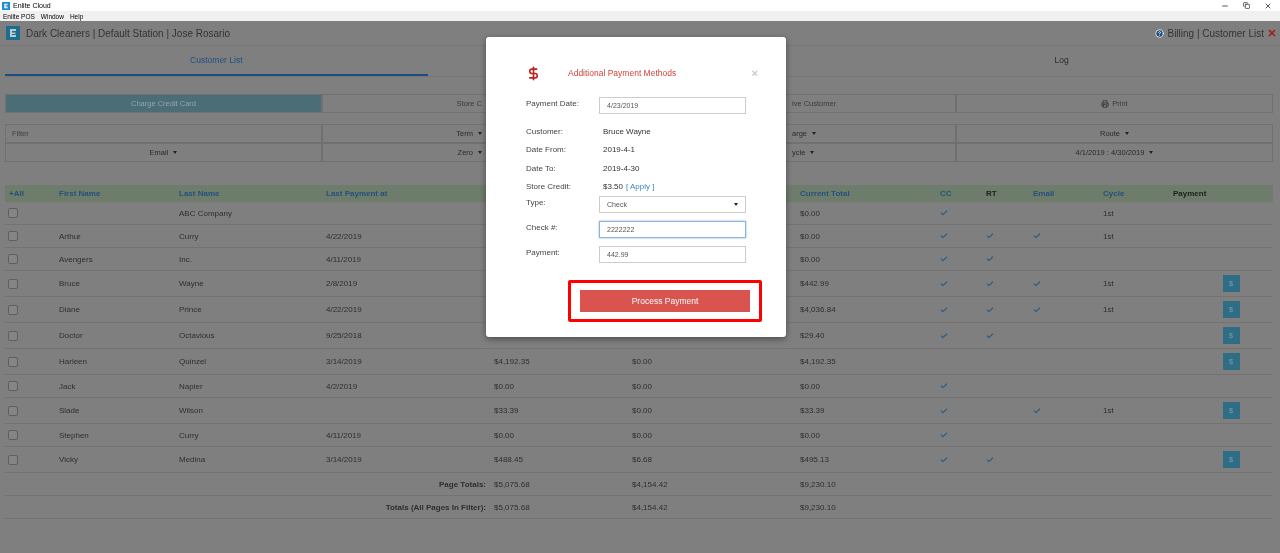  Describe the element at coordinates (192, 459) in the screenshot. I see `table-cell-text: Medina` at that location.